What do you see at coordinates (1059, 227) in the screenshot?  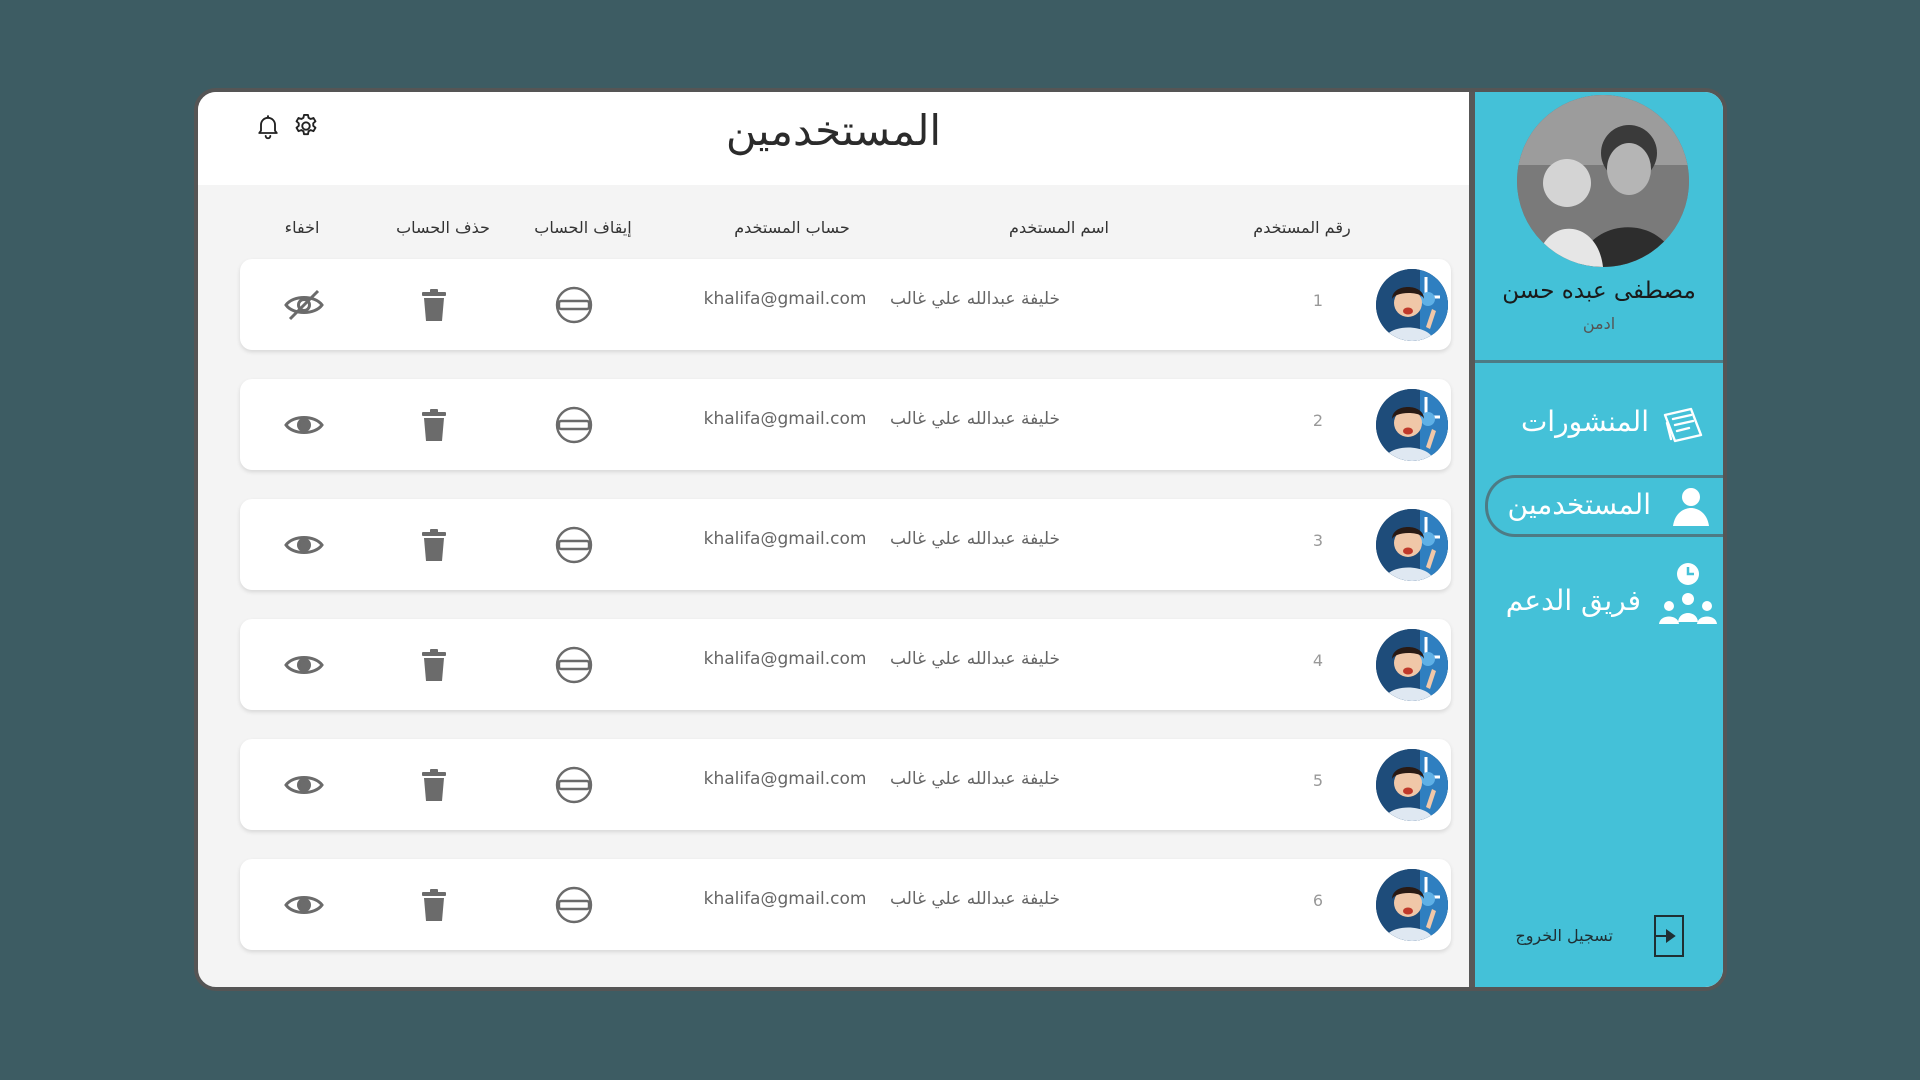 I see `column-header-name: اسم المستخدم` at bounding box center [1059, 227].